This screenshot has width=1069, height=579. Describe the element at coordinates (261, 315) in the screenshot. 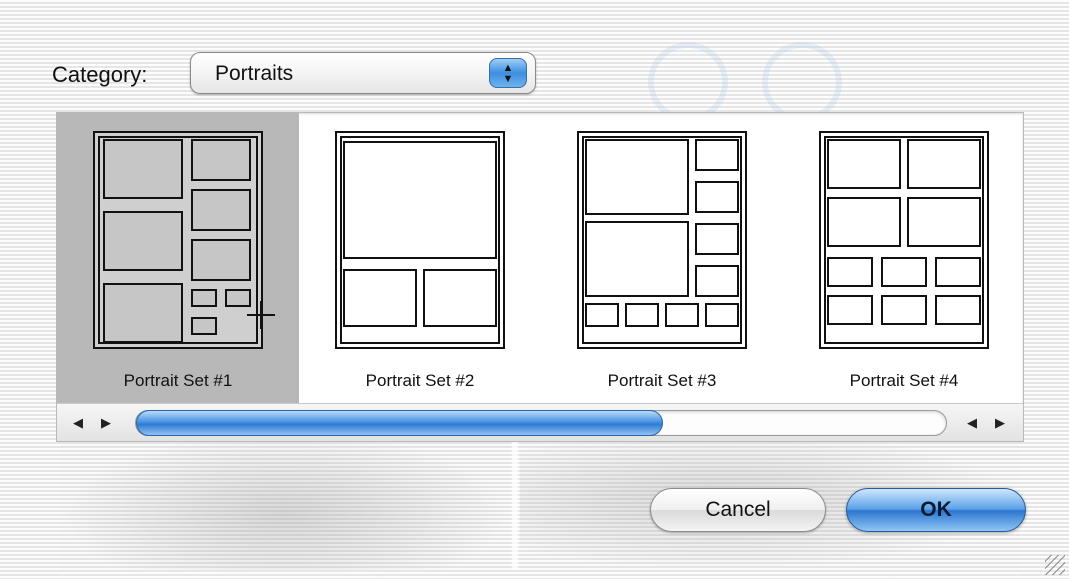

I see `crosshair-cursor-icon` at that location.